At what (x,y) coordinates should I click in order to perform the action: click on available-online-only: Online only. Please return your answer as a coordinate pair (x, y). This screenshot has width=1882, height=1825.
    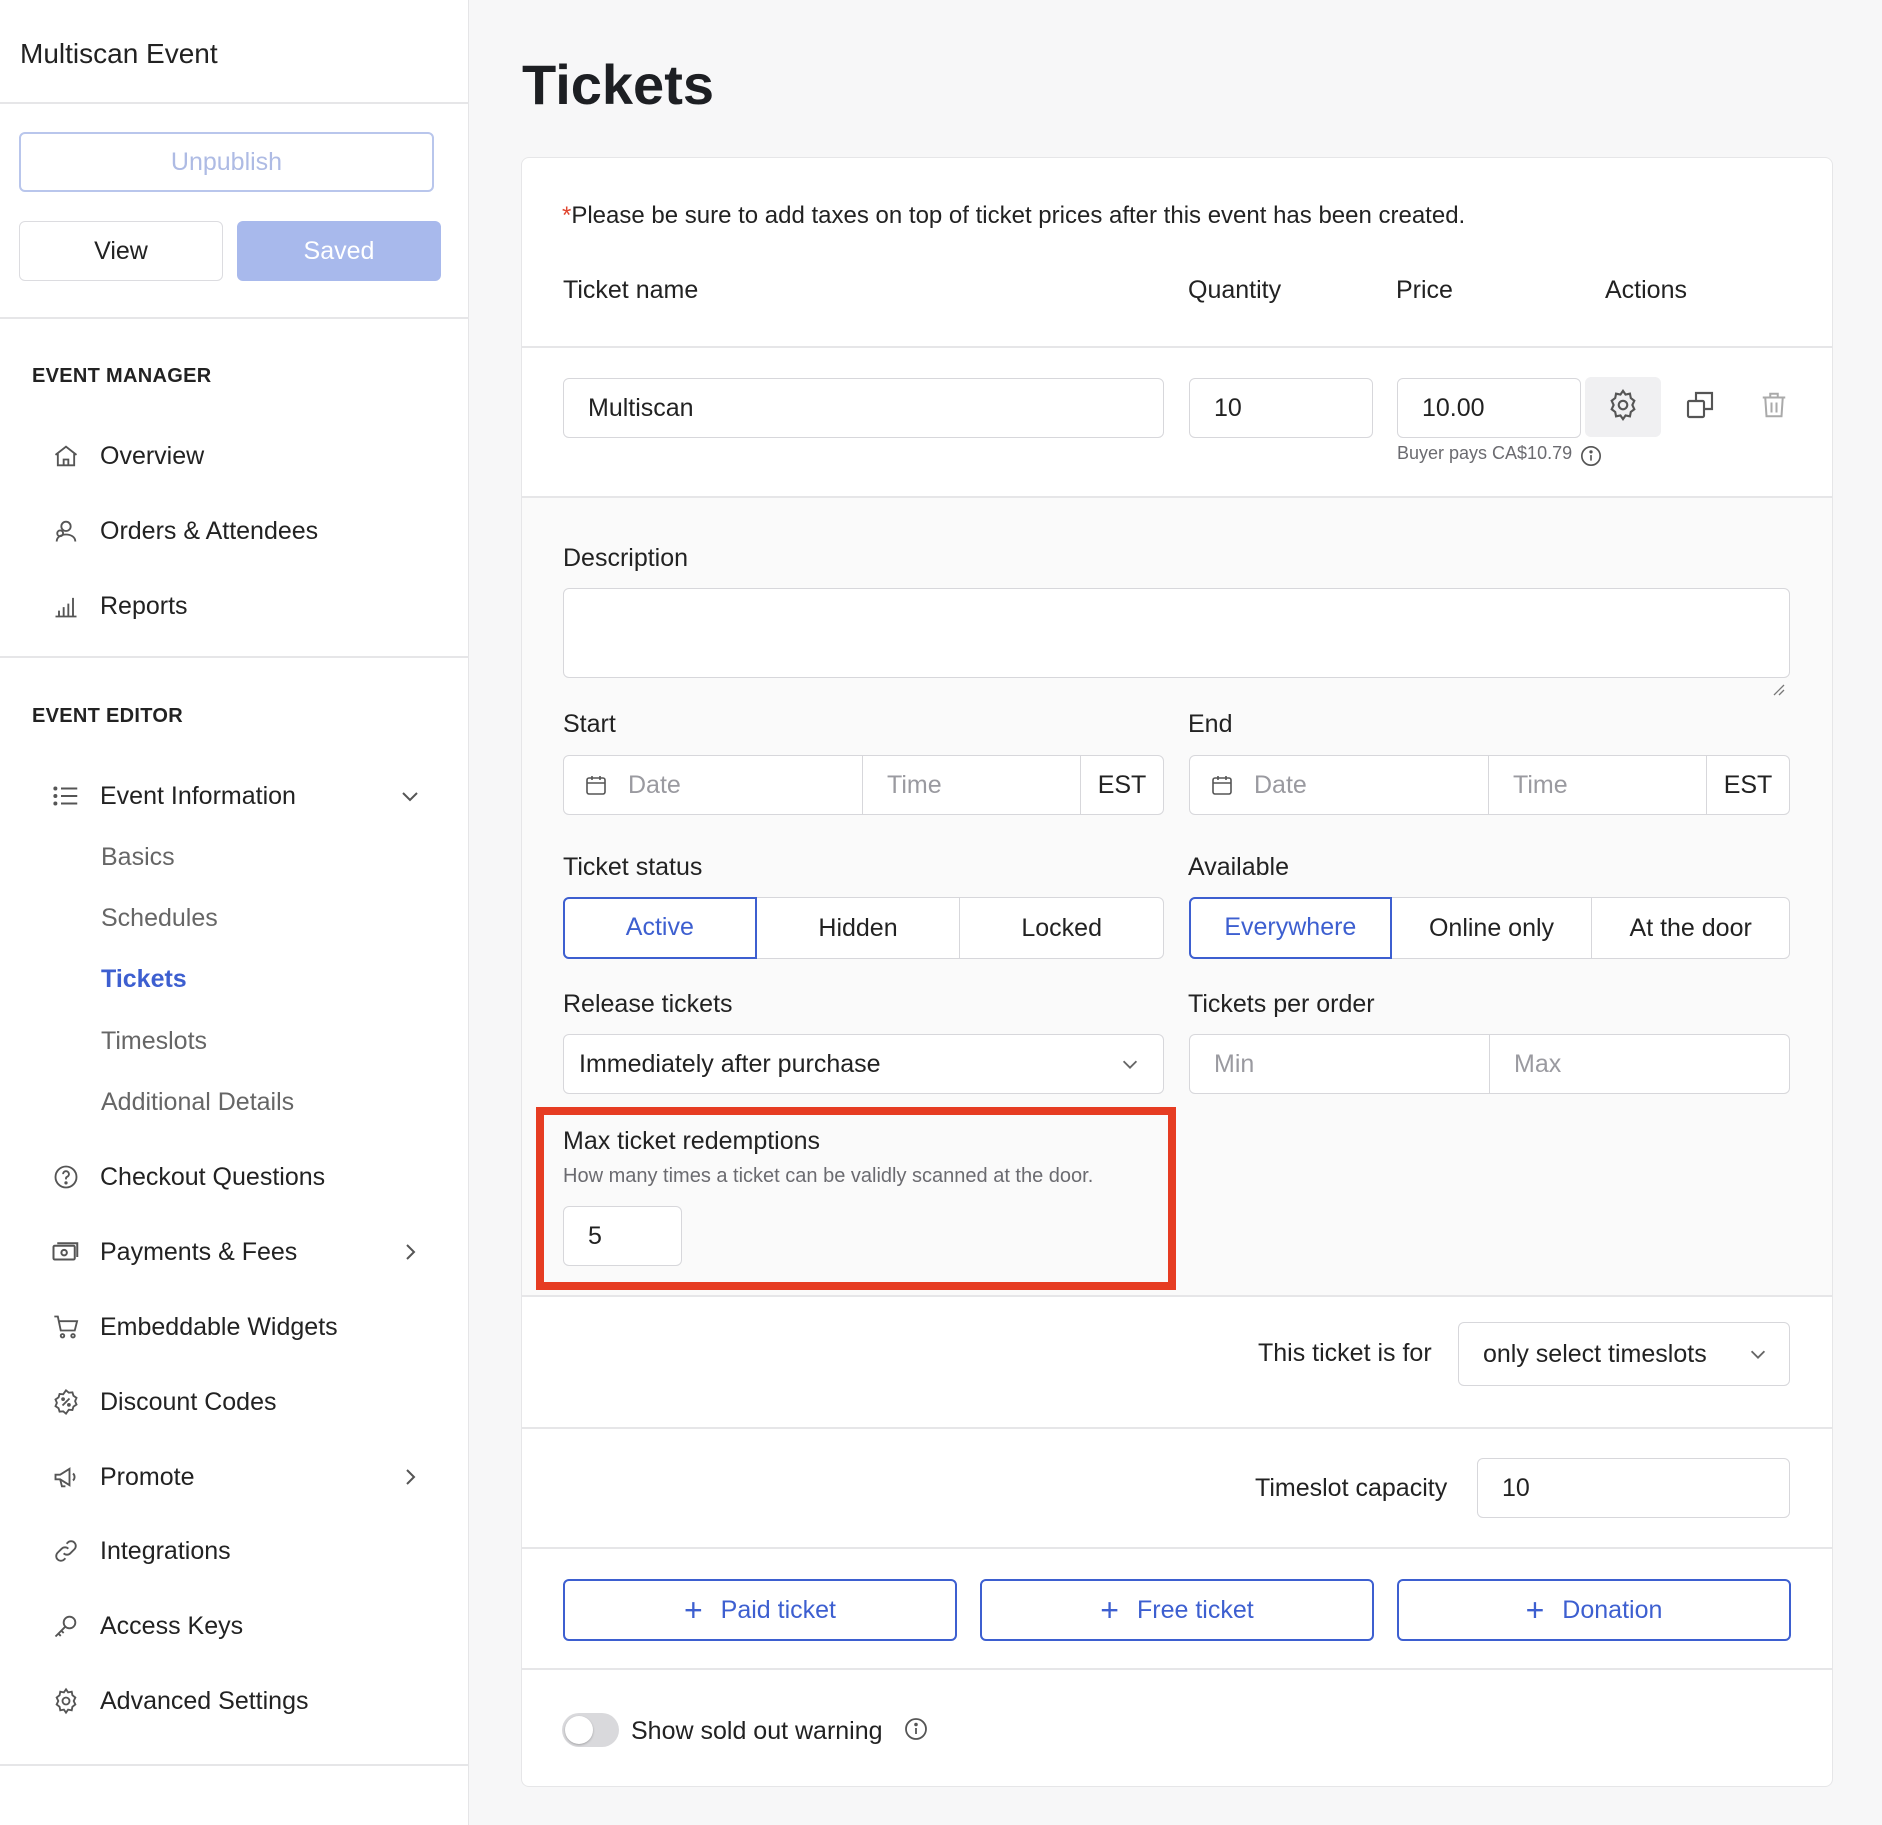
    Looking at the image, I should click on (1492, 928).